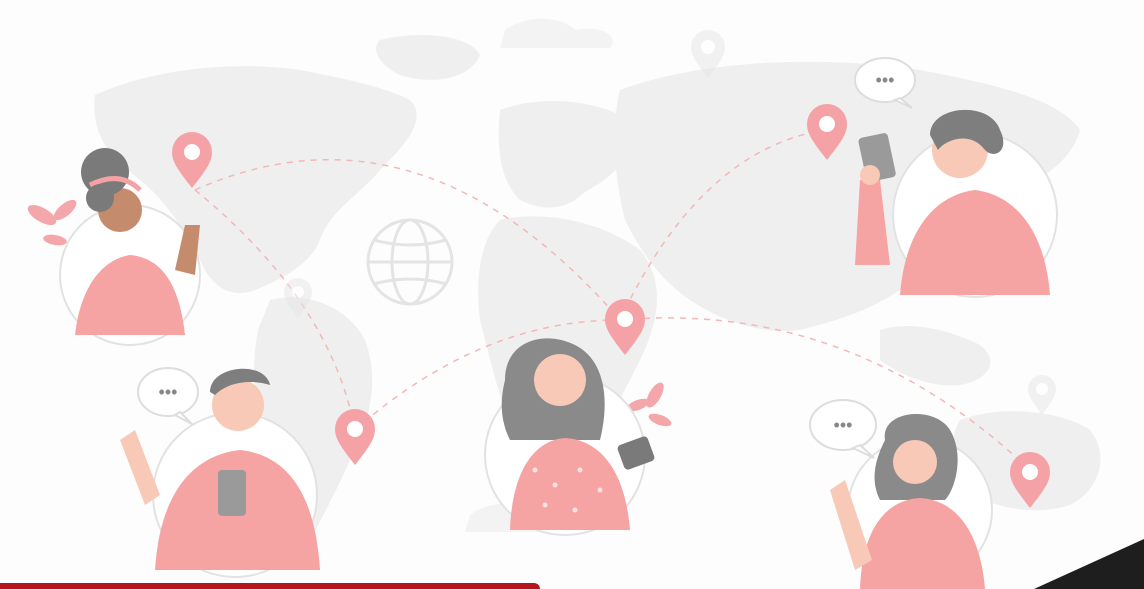  I want to click on globe-icon, so click(410, 262).